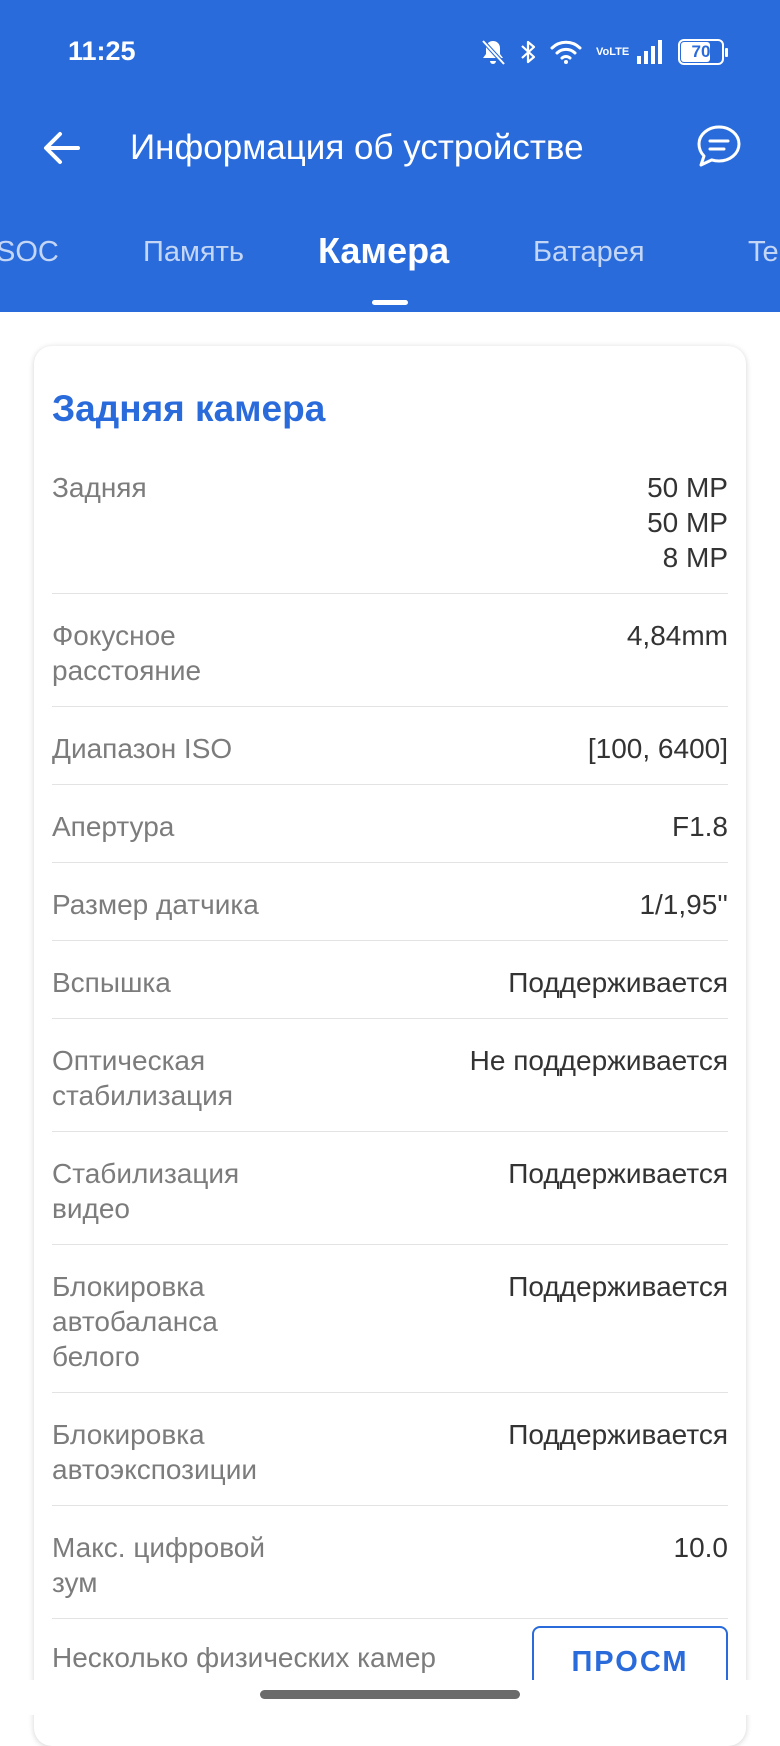 Image resolution: width=780 pixels, height=1746 pixels. Describe the element at coordinates (683, 904) in the screenshot. I see `spec-value: 1/1,95''` at that location.